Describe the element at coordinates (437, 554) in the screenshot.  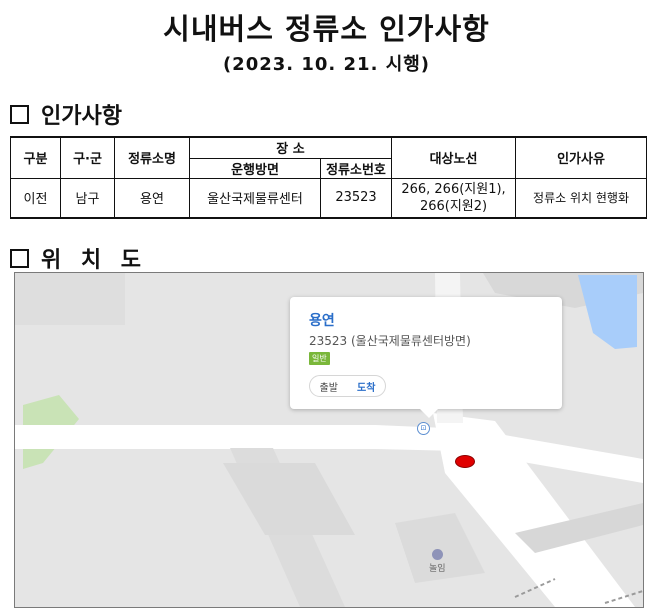
I see `poi-icon` at that location.